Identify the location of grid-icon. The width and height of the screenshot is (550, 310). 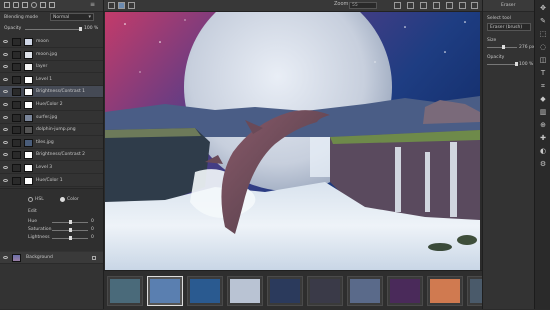
(131, 5).